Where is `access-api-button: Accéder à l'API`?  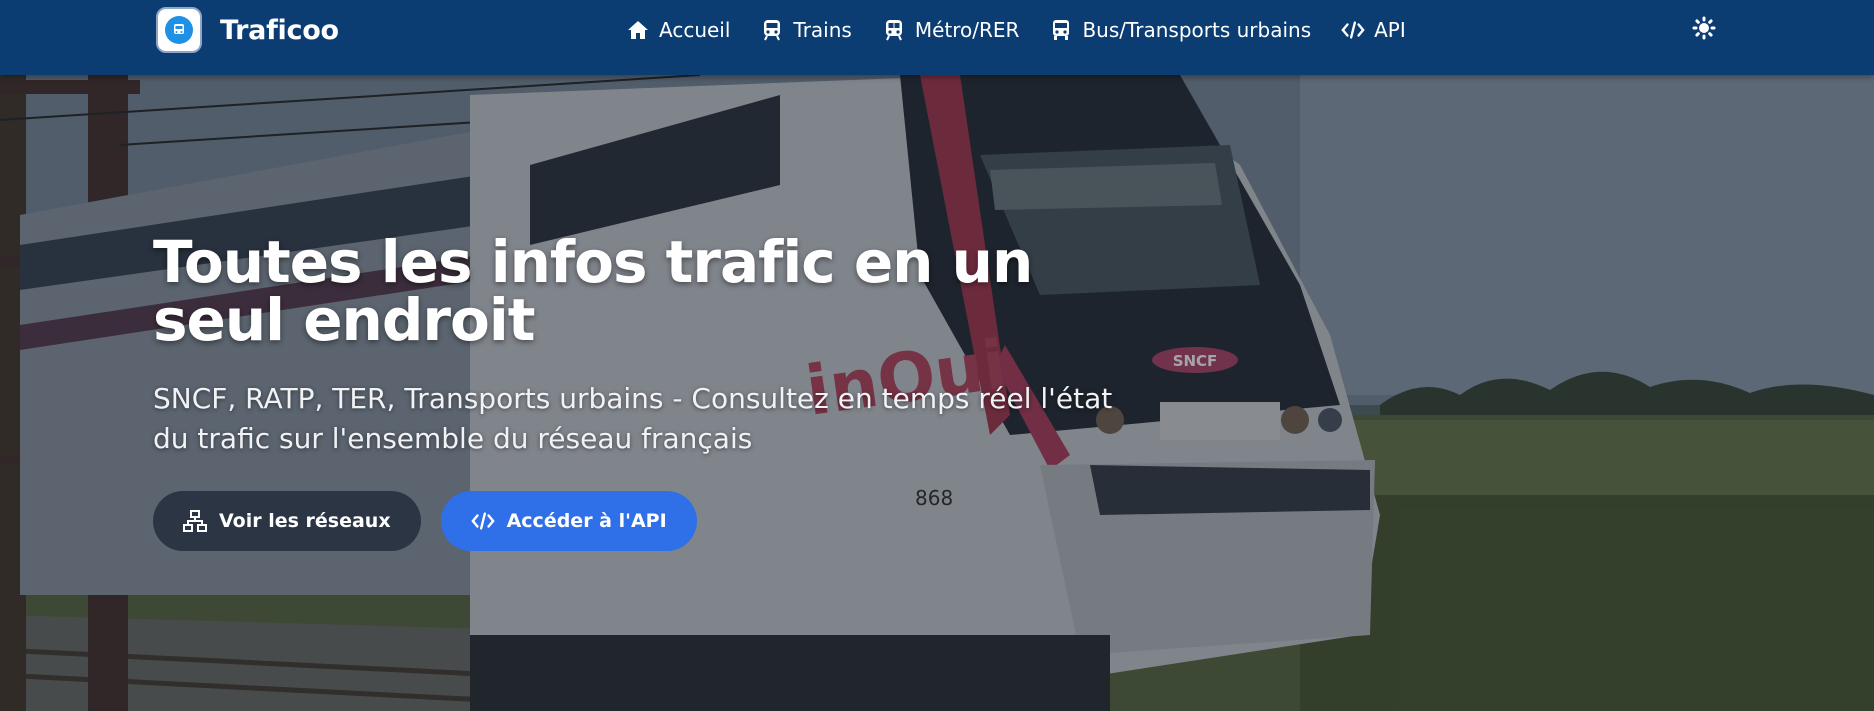 access-api-button: Accéder à l'API is located at coordinates (568, 521).